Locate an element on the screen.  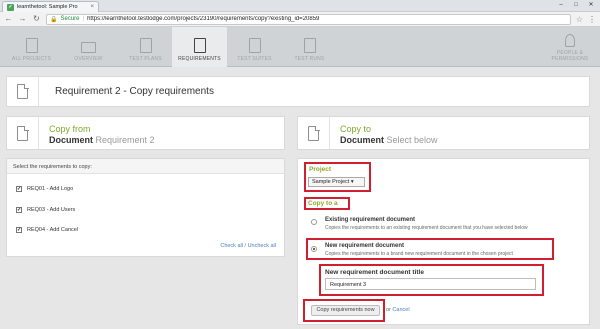
back-arrow-icon: ← is located at coordinates (8, 19).